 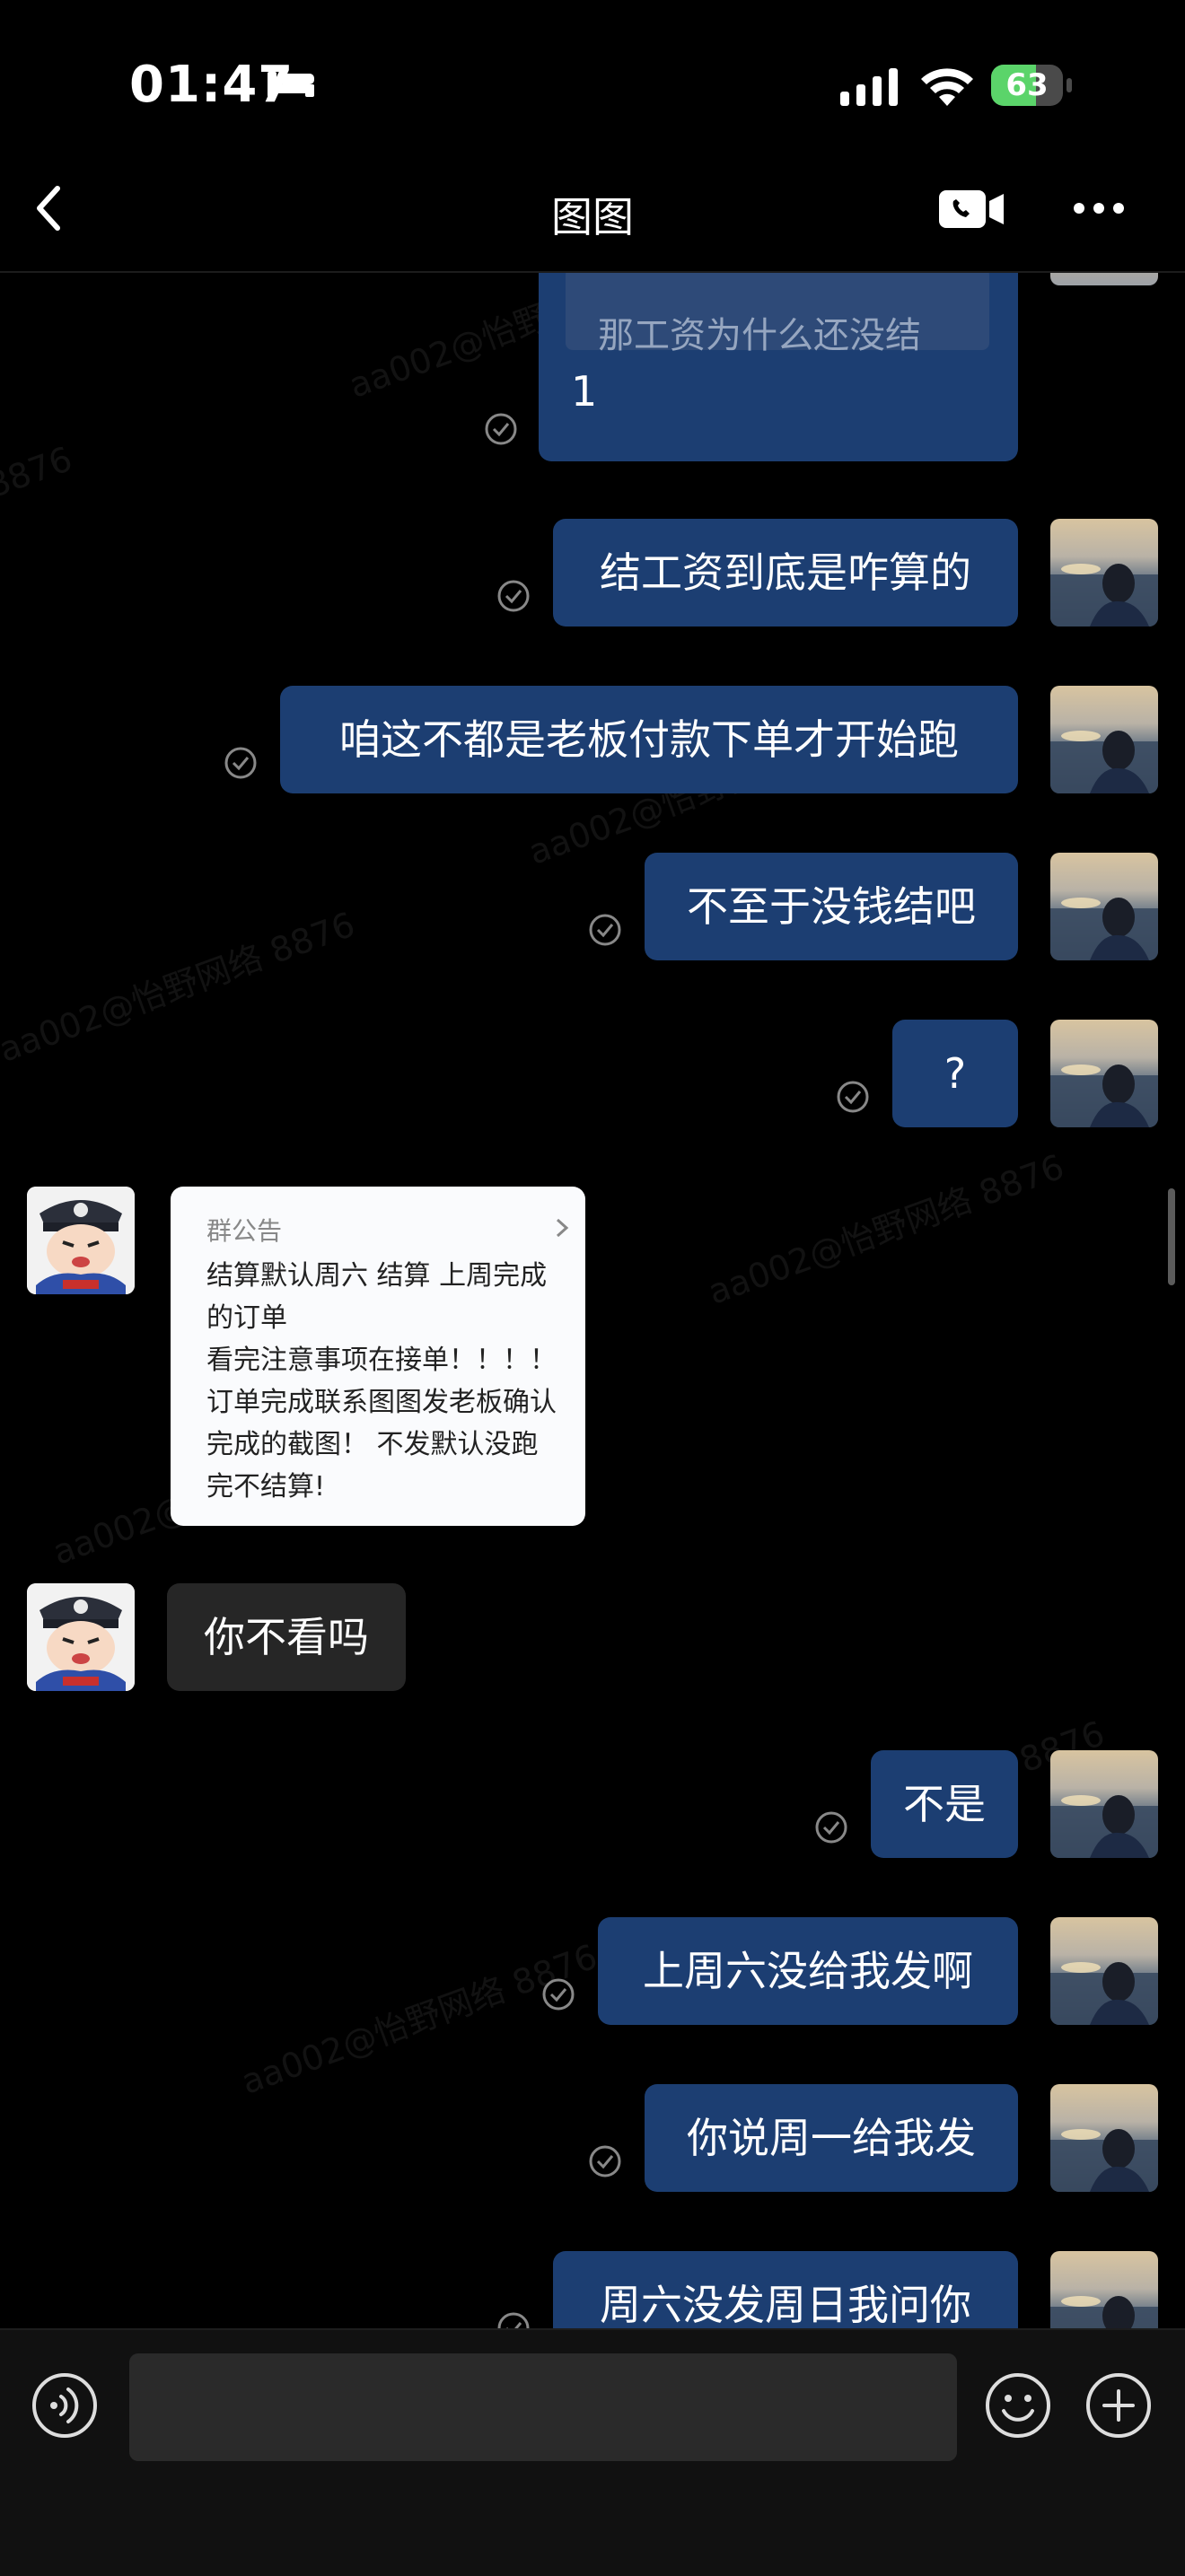 What do you see at coordinates (244, 1231) in the screenshot?
I see `notice-header: 群公告` at bounding box center [244, 1231].